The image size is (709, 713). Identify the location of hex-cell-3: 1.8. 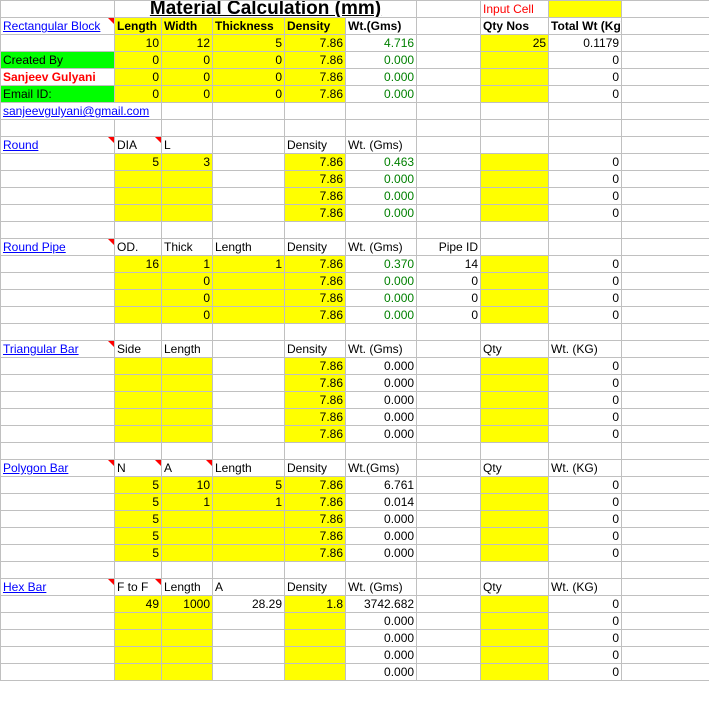
(315, 604).